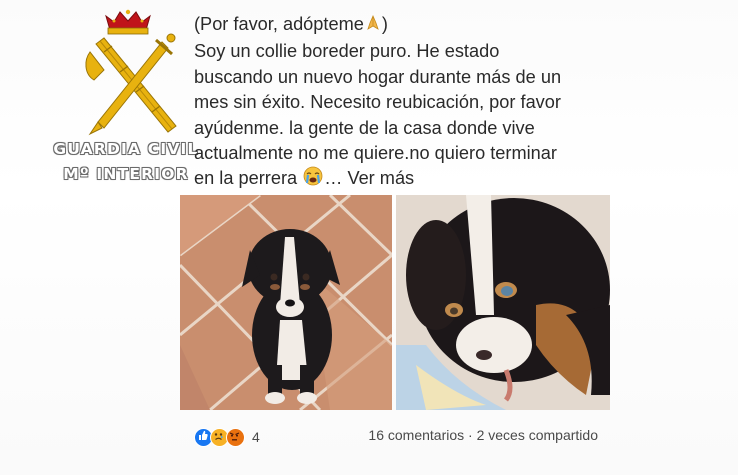 This screenshot has width=738, height=475. What do you see at coordinates (126, 149) in the screenshot?
I see `emblem-text-line1: GUARDIA CIVIL` at bounding box center [126, 149].